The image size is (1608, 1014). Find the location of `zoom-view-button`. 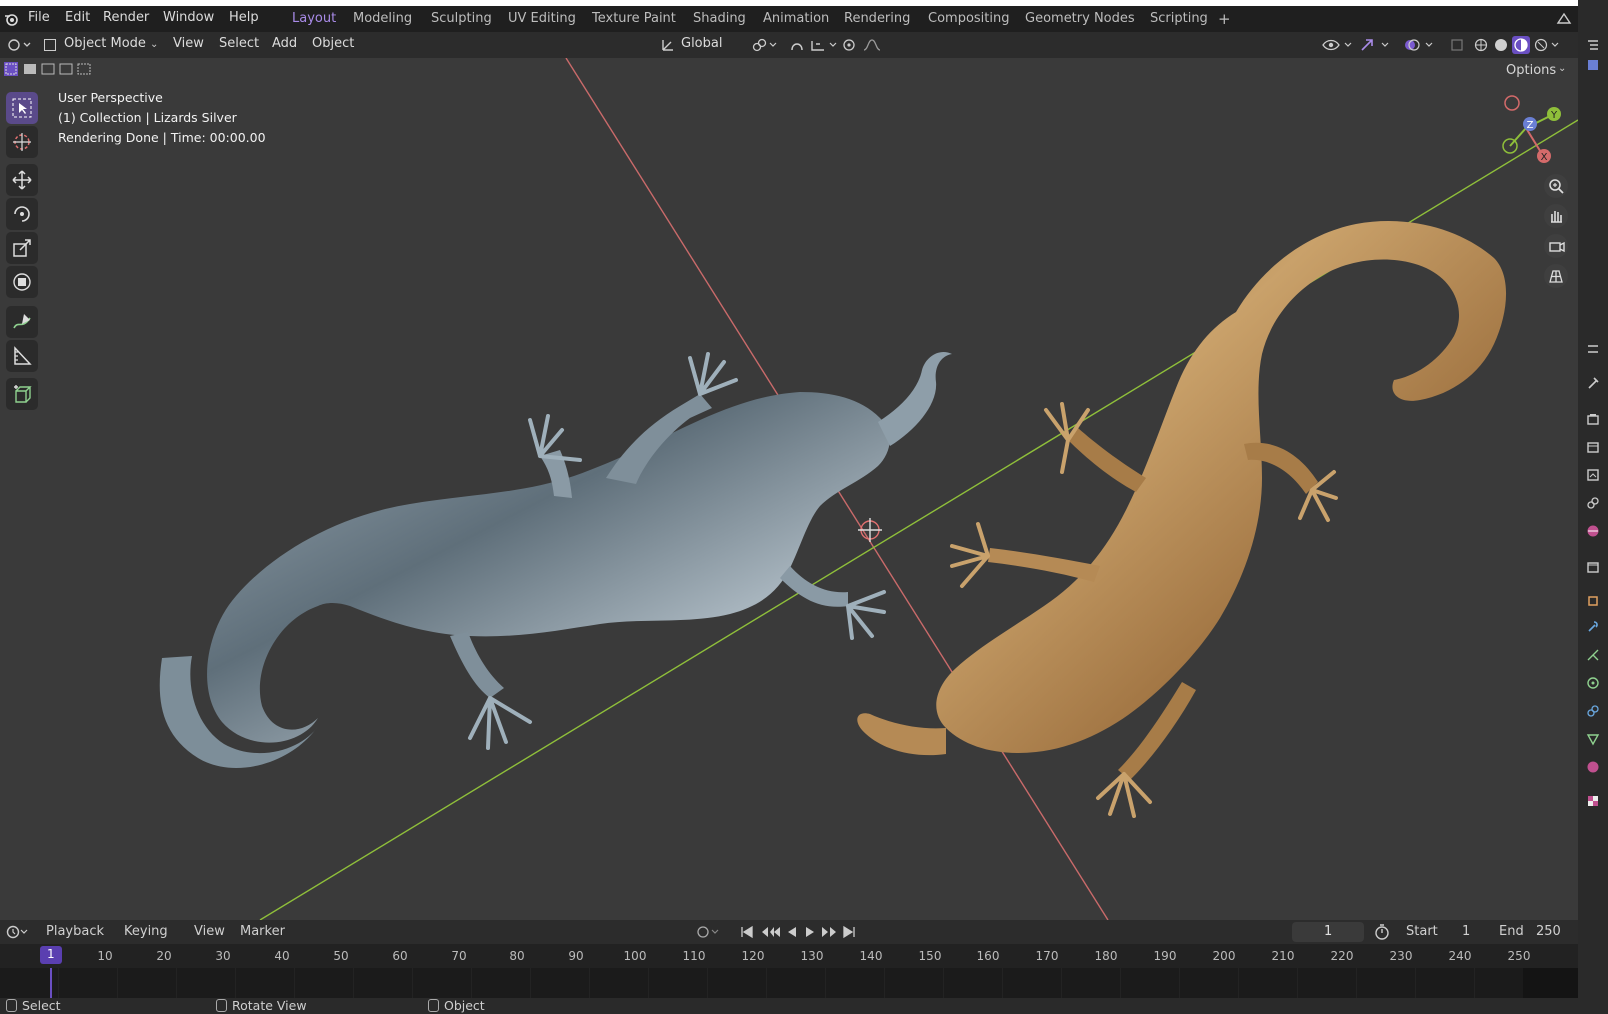

zoom-view-button is located at coordinates (1556, 186).